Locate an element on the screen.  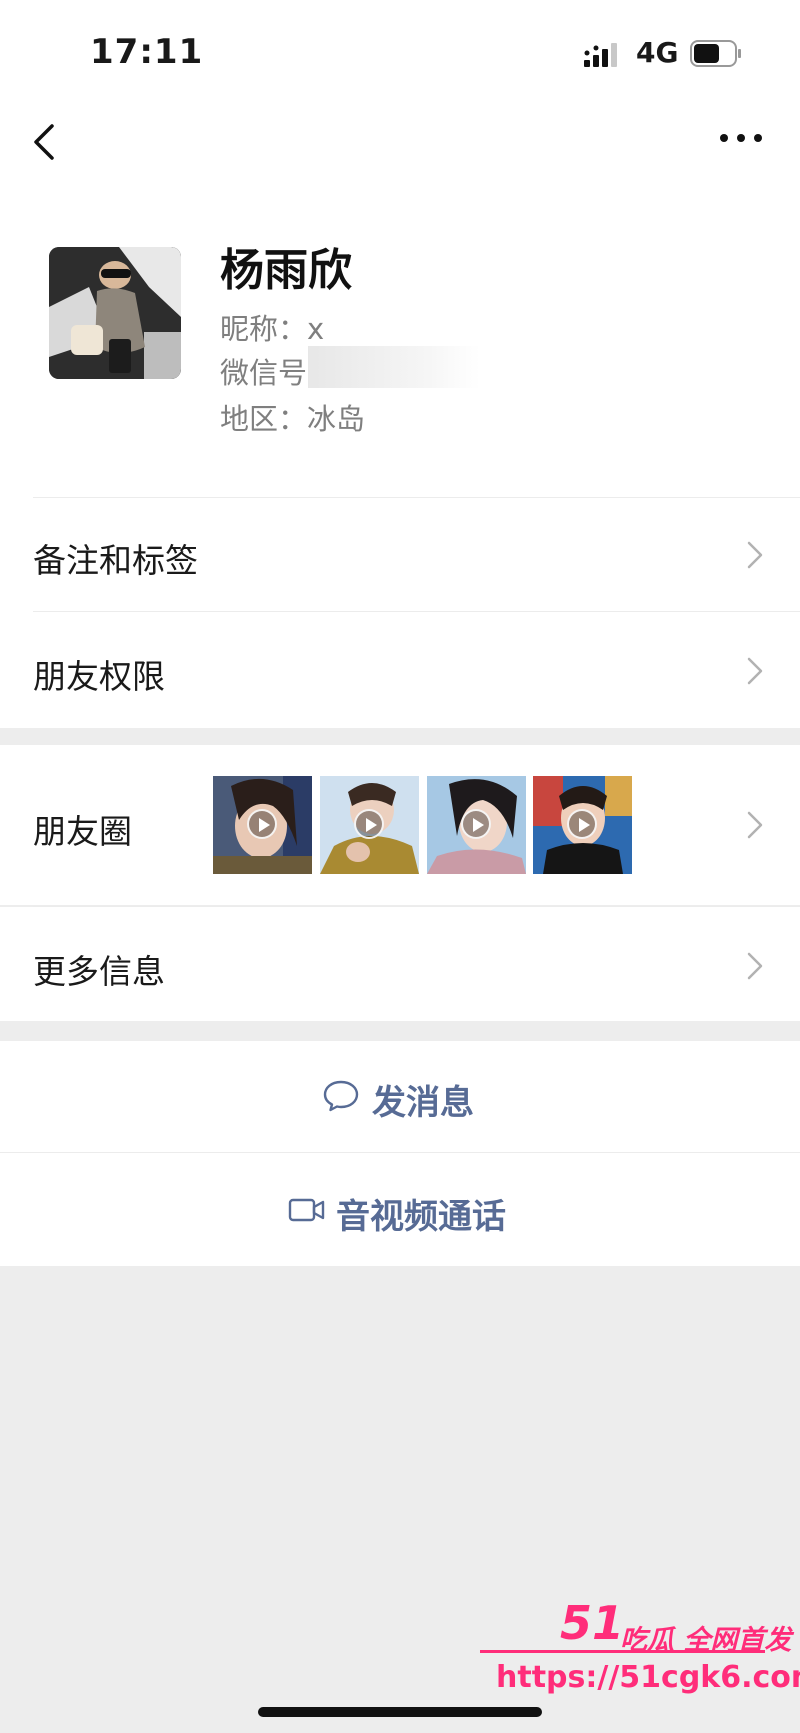
video-camera-icon is located at coordinates (306, 1210).